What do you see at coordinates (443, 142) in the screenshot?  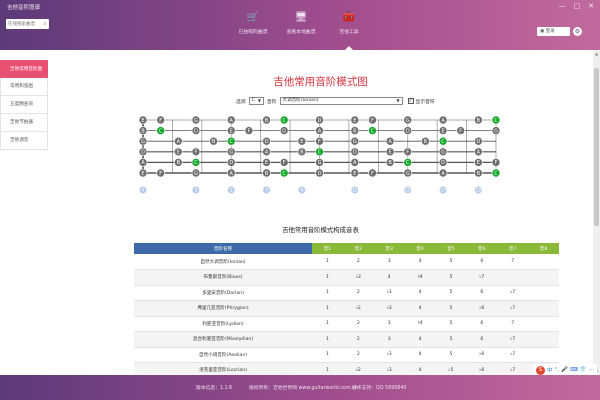 I see `note-label: C` at bounding box center [443, 142].